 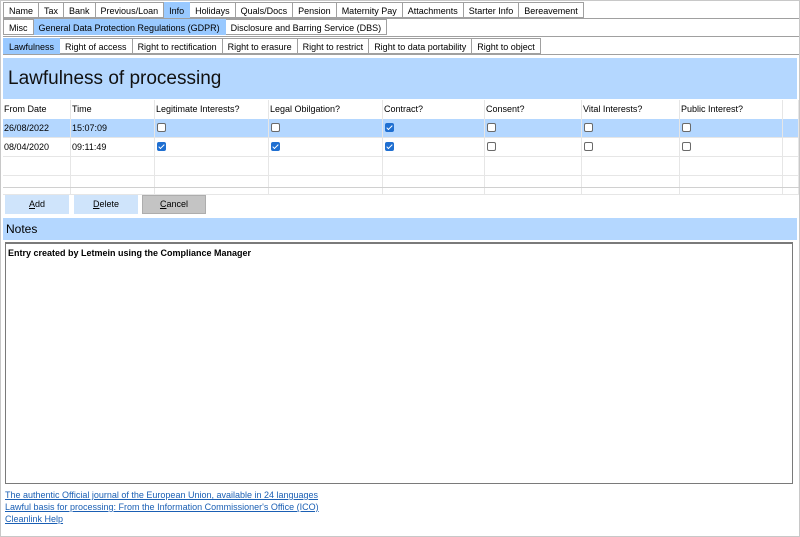 I want to click on tab-previous-loan: Previous/Loan, so click(x=130, y=10).